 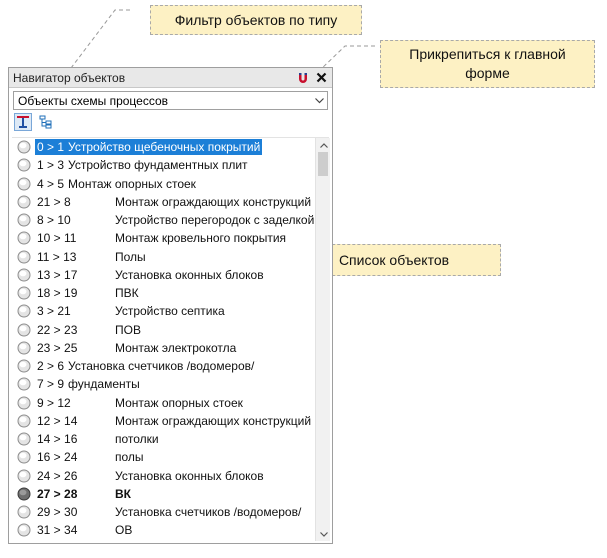 What do you see at coordinates (170, 311) in the screenshot?
I see `list-item-label: Устройство септика` at bounding box center [170, 311].